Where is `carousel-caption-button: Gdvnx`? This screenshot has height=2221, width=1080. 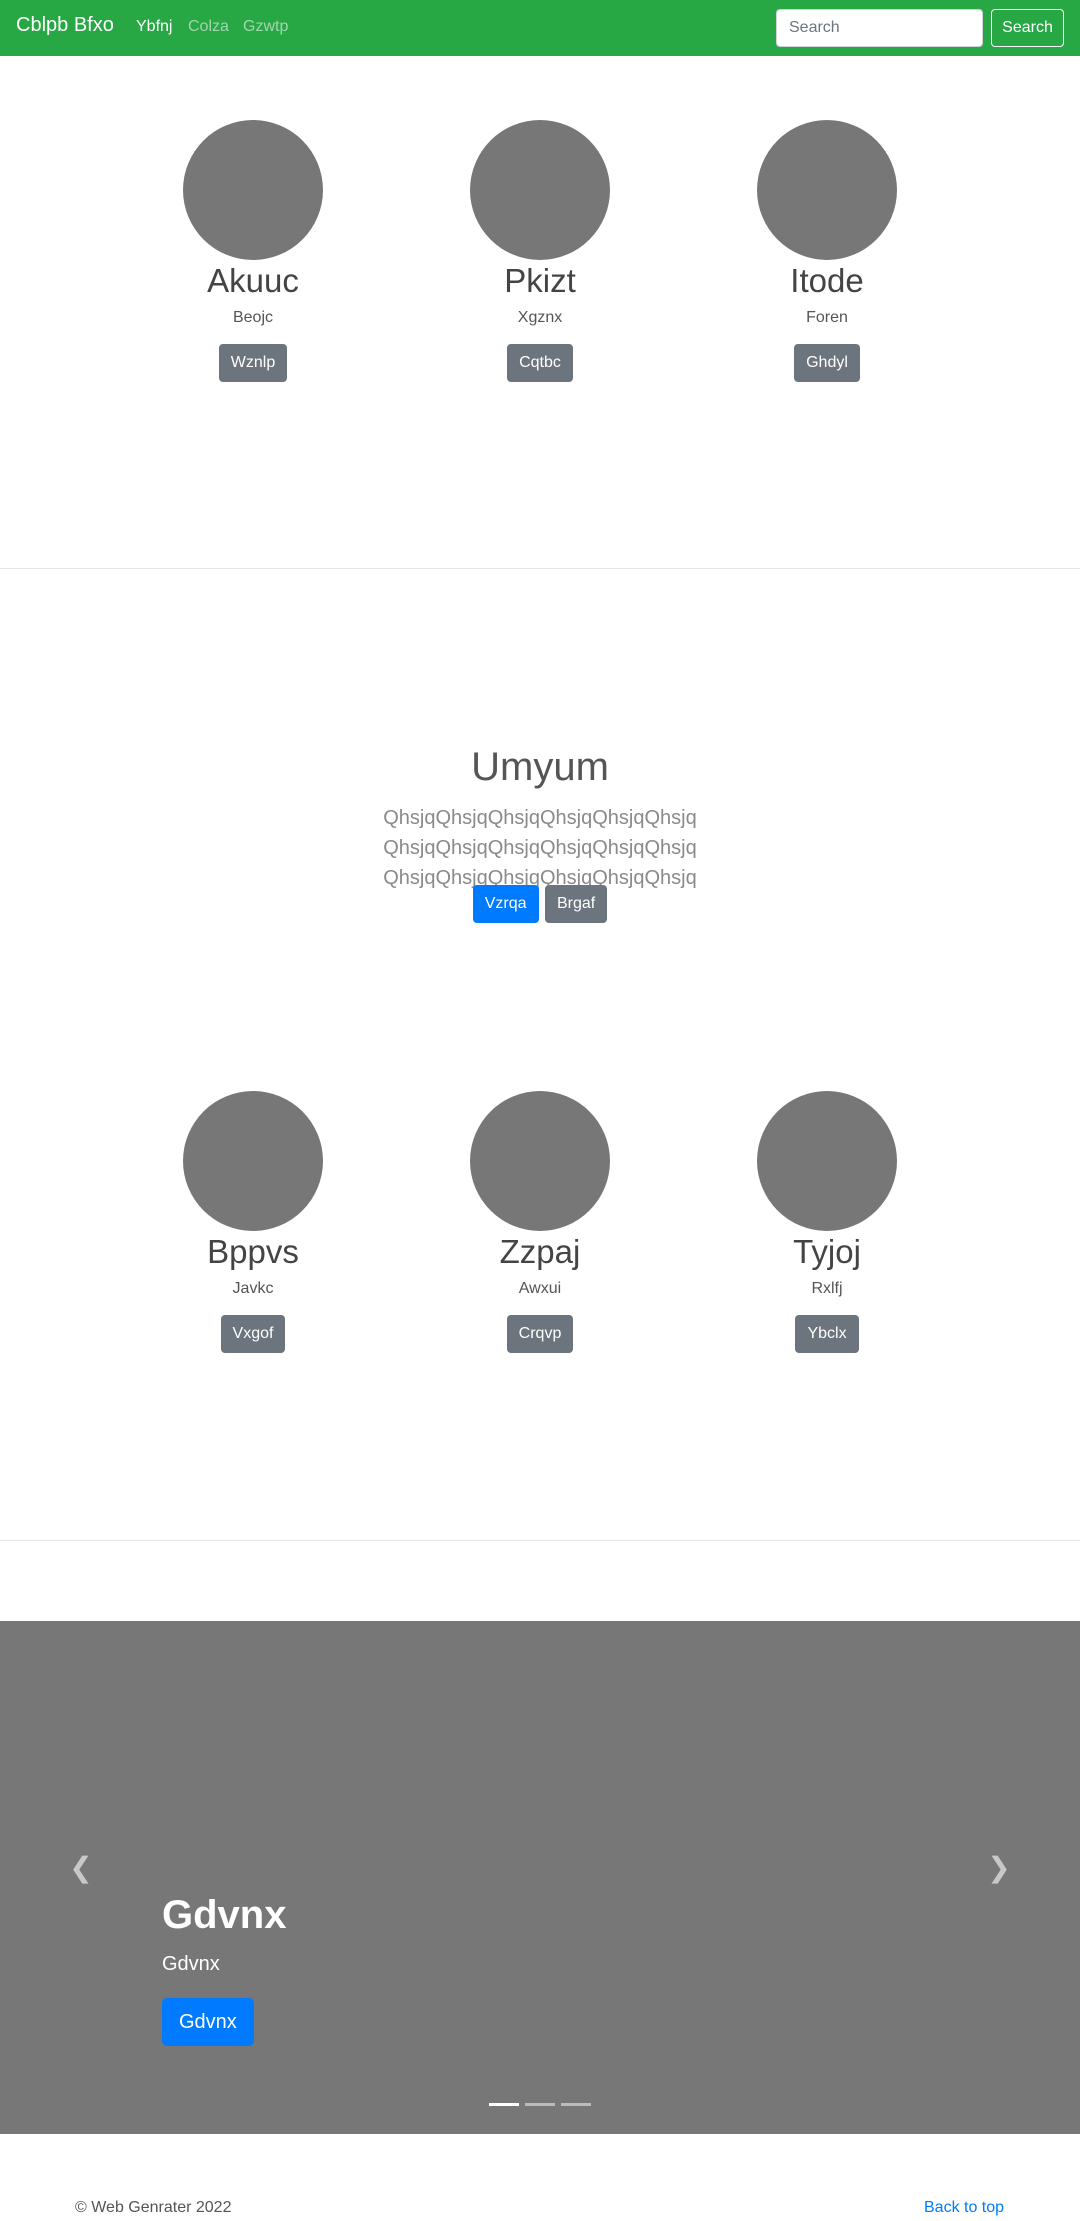 carousel-caption-button: Gdvnx is located at coordinates (208, 2022).